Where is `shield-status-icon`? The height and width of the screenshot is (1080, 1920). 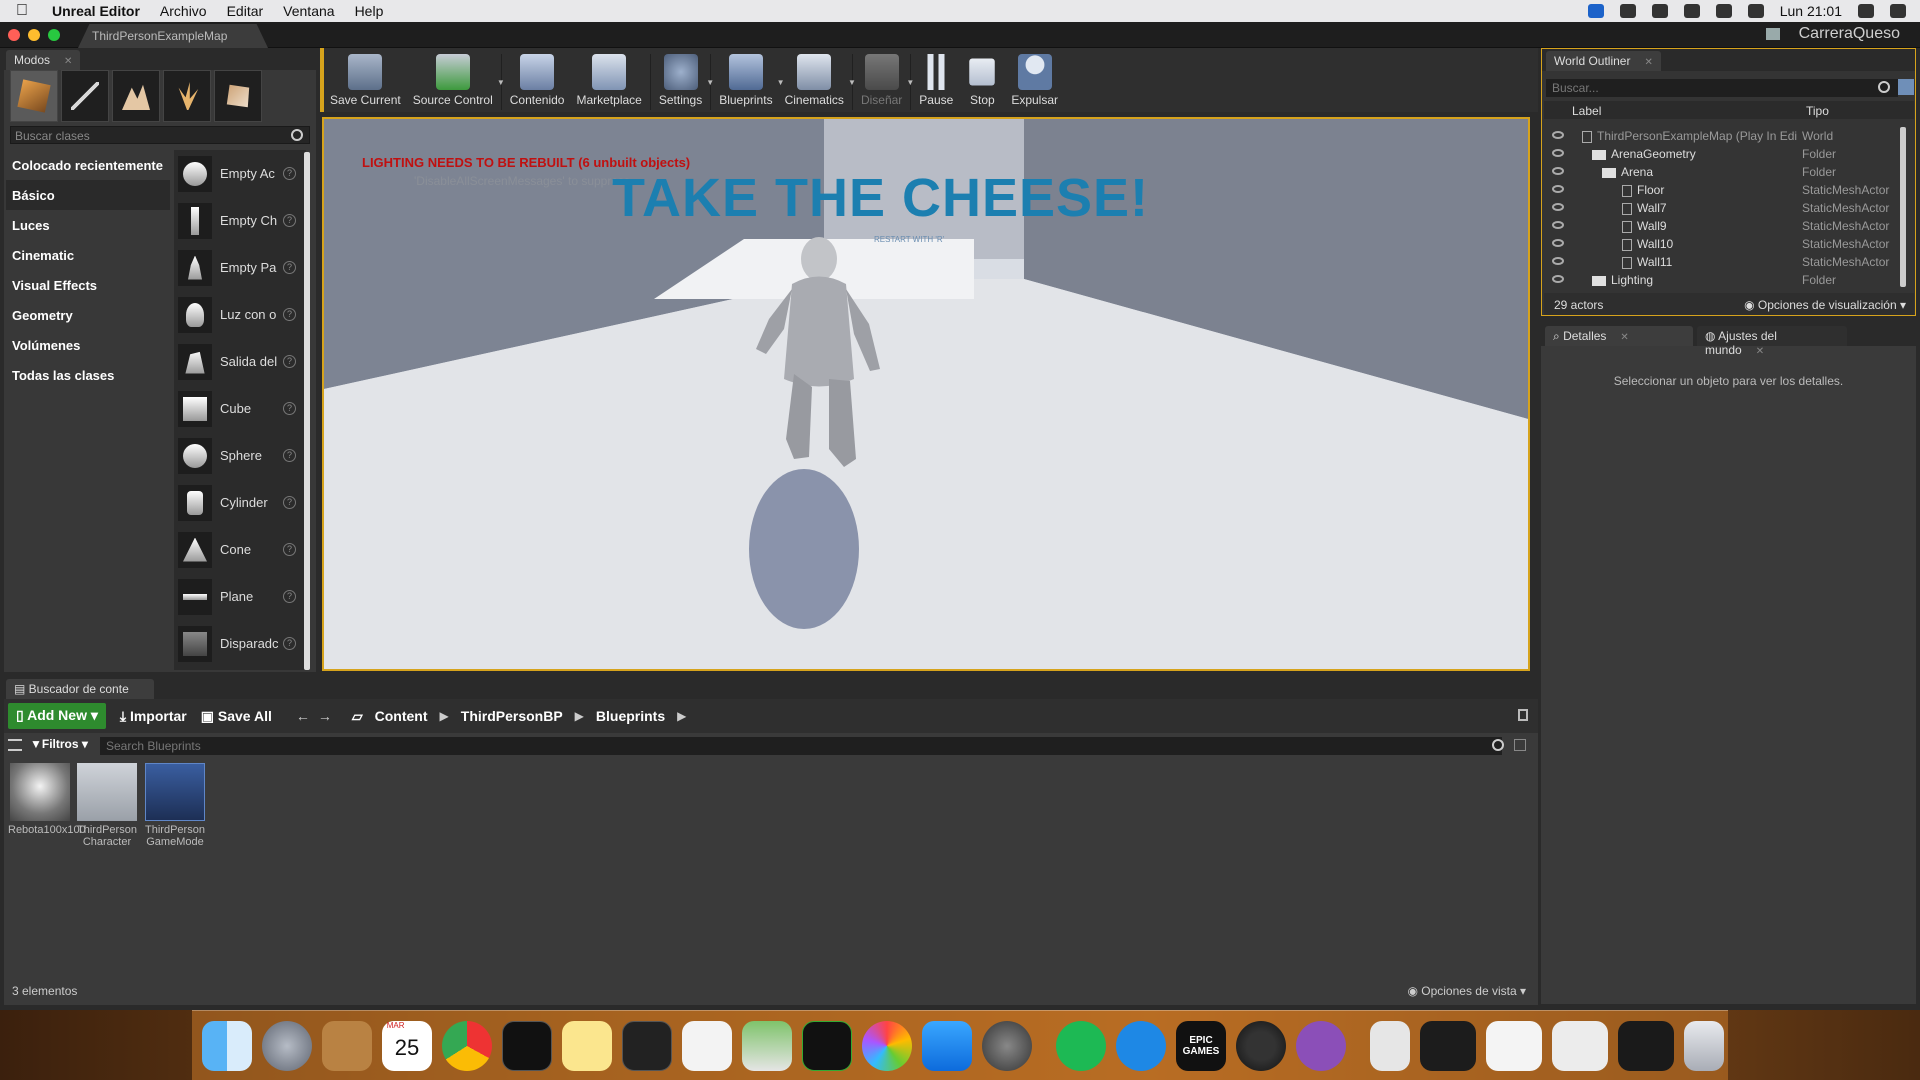
shield-status-icon is located at coordinates (1691, 11).